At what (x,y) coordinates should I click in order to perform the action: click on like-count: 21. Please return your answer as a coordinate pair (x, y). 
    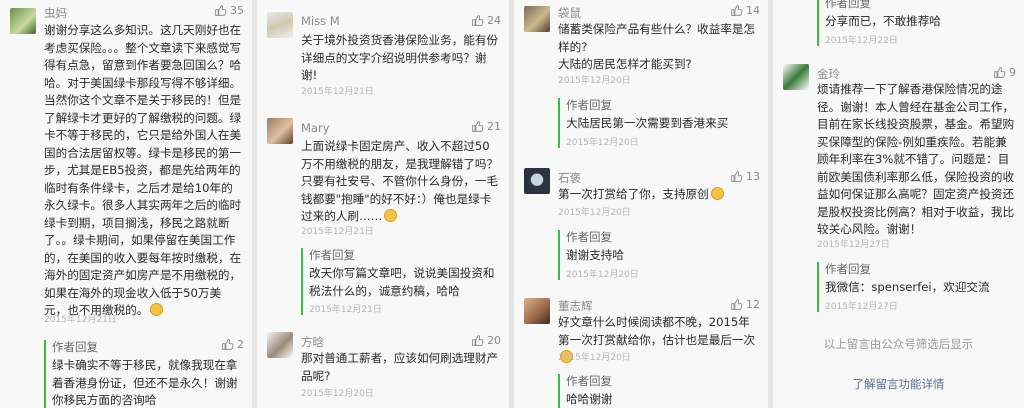
    Looking at the image, I should click on (494, 126).